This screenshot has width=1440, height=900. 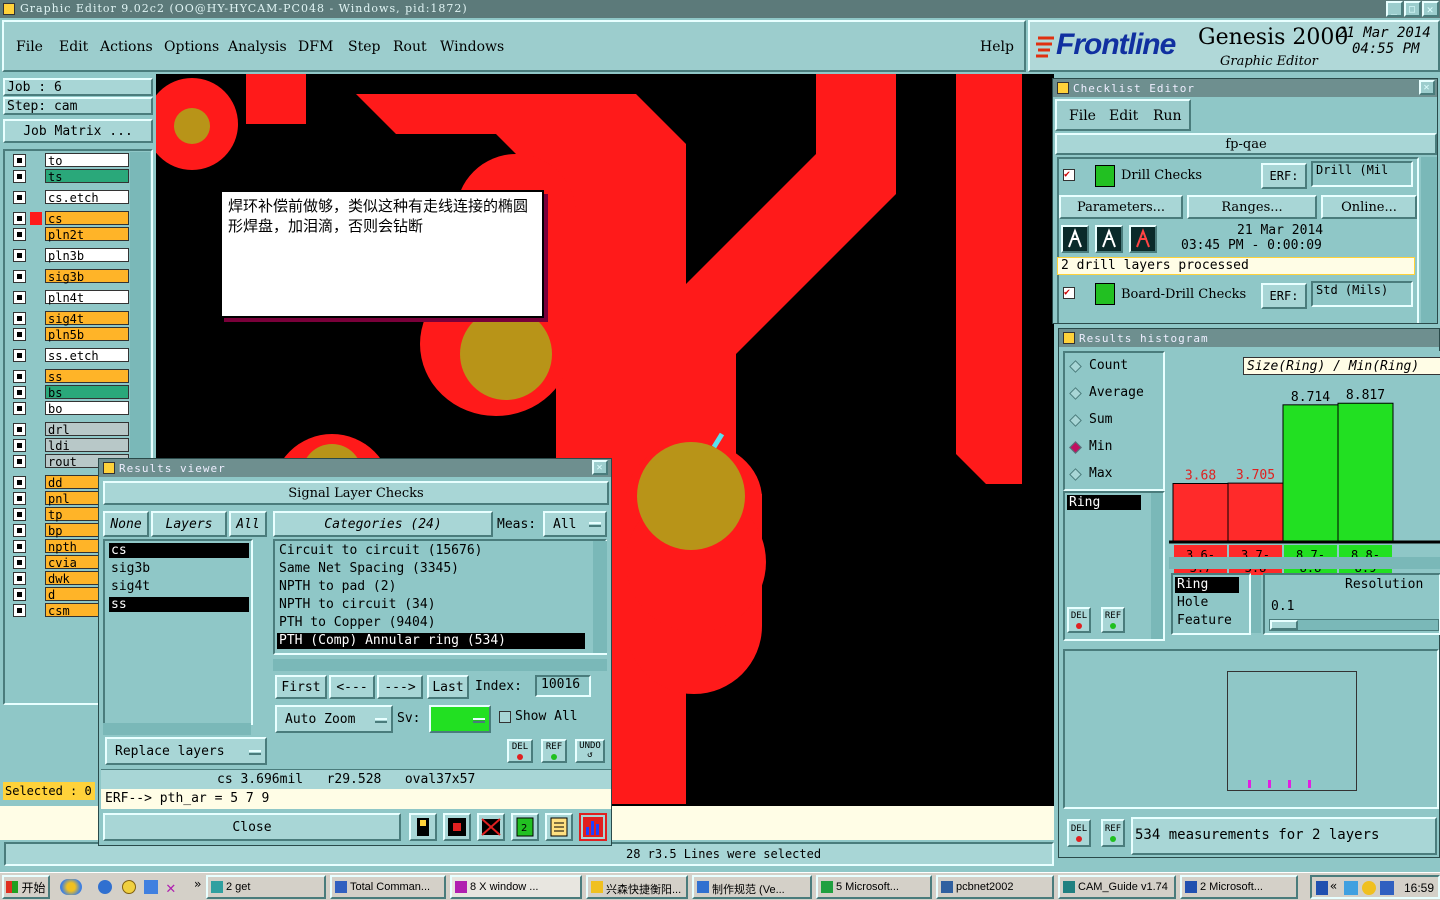 I want to click on hist-option-sum: Sum, so click(x=1115, y=421).